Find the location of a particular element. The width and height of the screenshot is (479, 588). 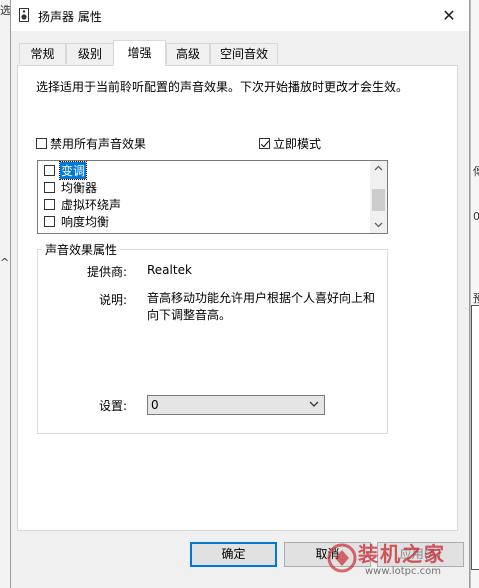

chevron-down-icon is located at coordinates (314, 404).